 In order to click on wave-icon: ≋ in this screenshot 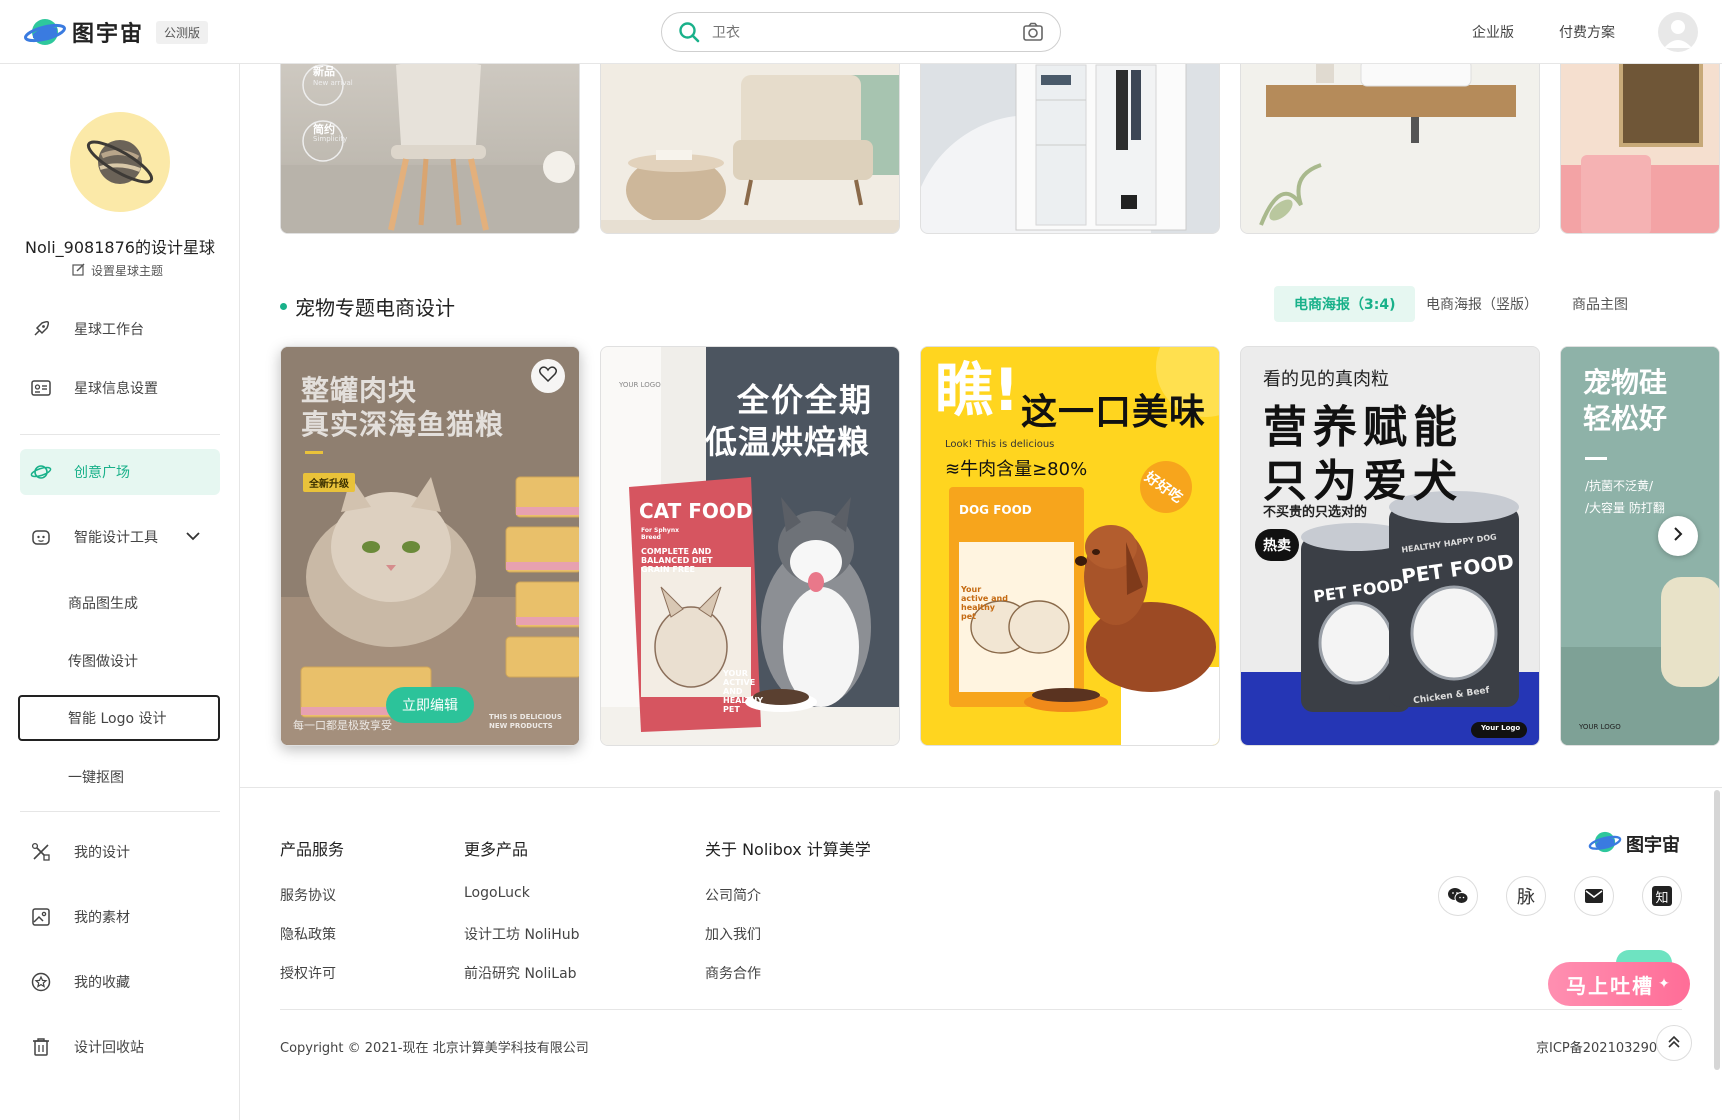, I will do `click(953, 469)`.